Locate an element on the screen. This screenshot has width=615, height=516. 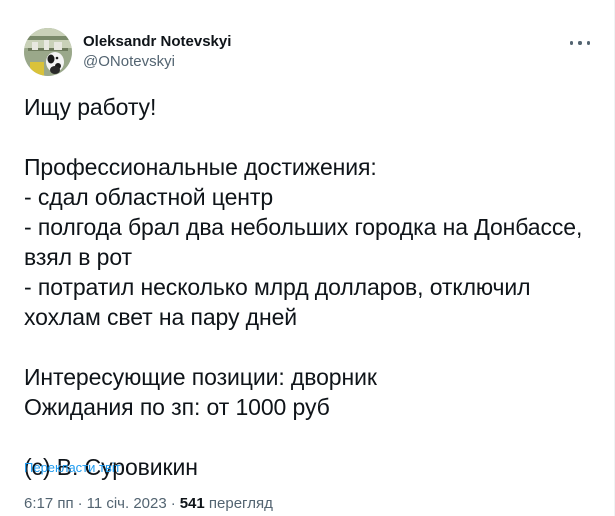
tweet-line: взял в рот is located at coordinates (78, 257).